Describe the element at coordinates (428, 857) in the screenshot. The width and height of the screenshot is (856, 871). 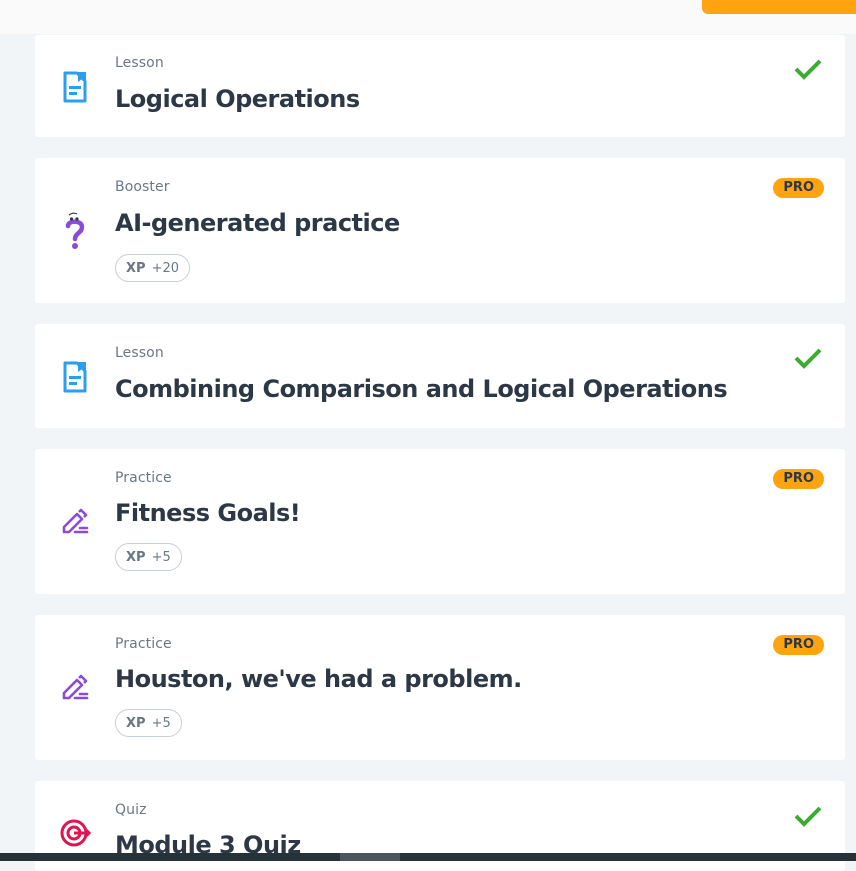
I see `bottom-bar` at that location.